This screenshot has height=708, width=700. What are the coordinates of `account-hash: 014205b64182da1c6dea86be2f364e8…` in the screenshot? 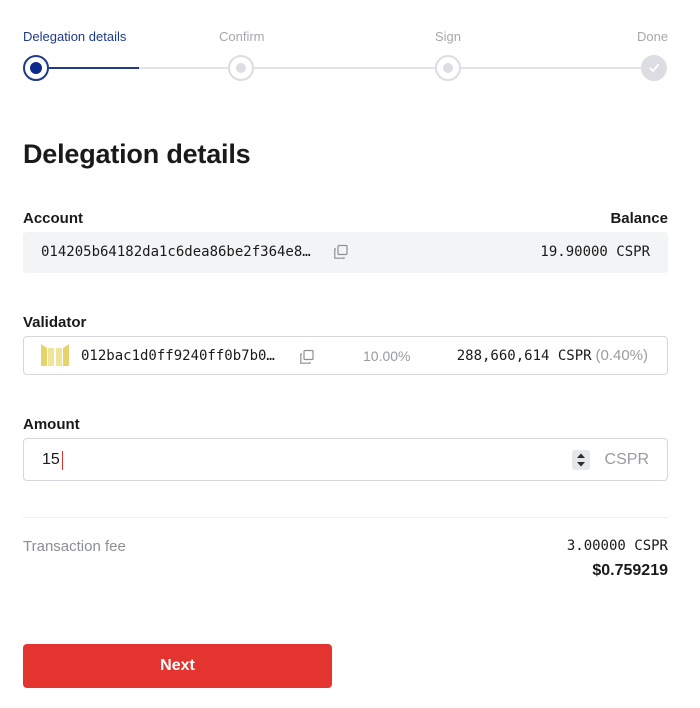 It's located at (176, 252).